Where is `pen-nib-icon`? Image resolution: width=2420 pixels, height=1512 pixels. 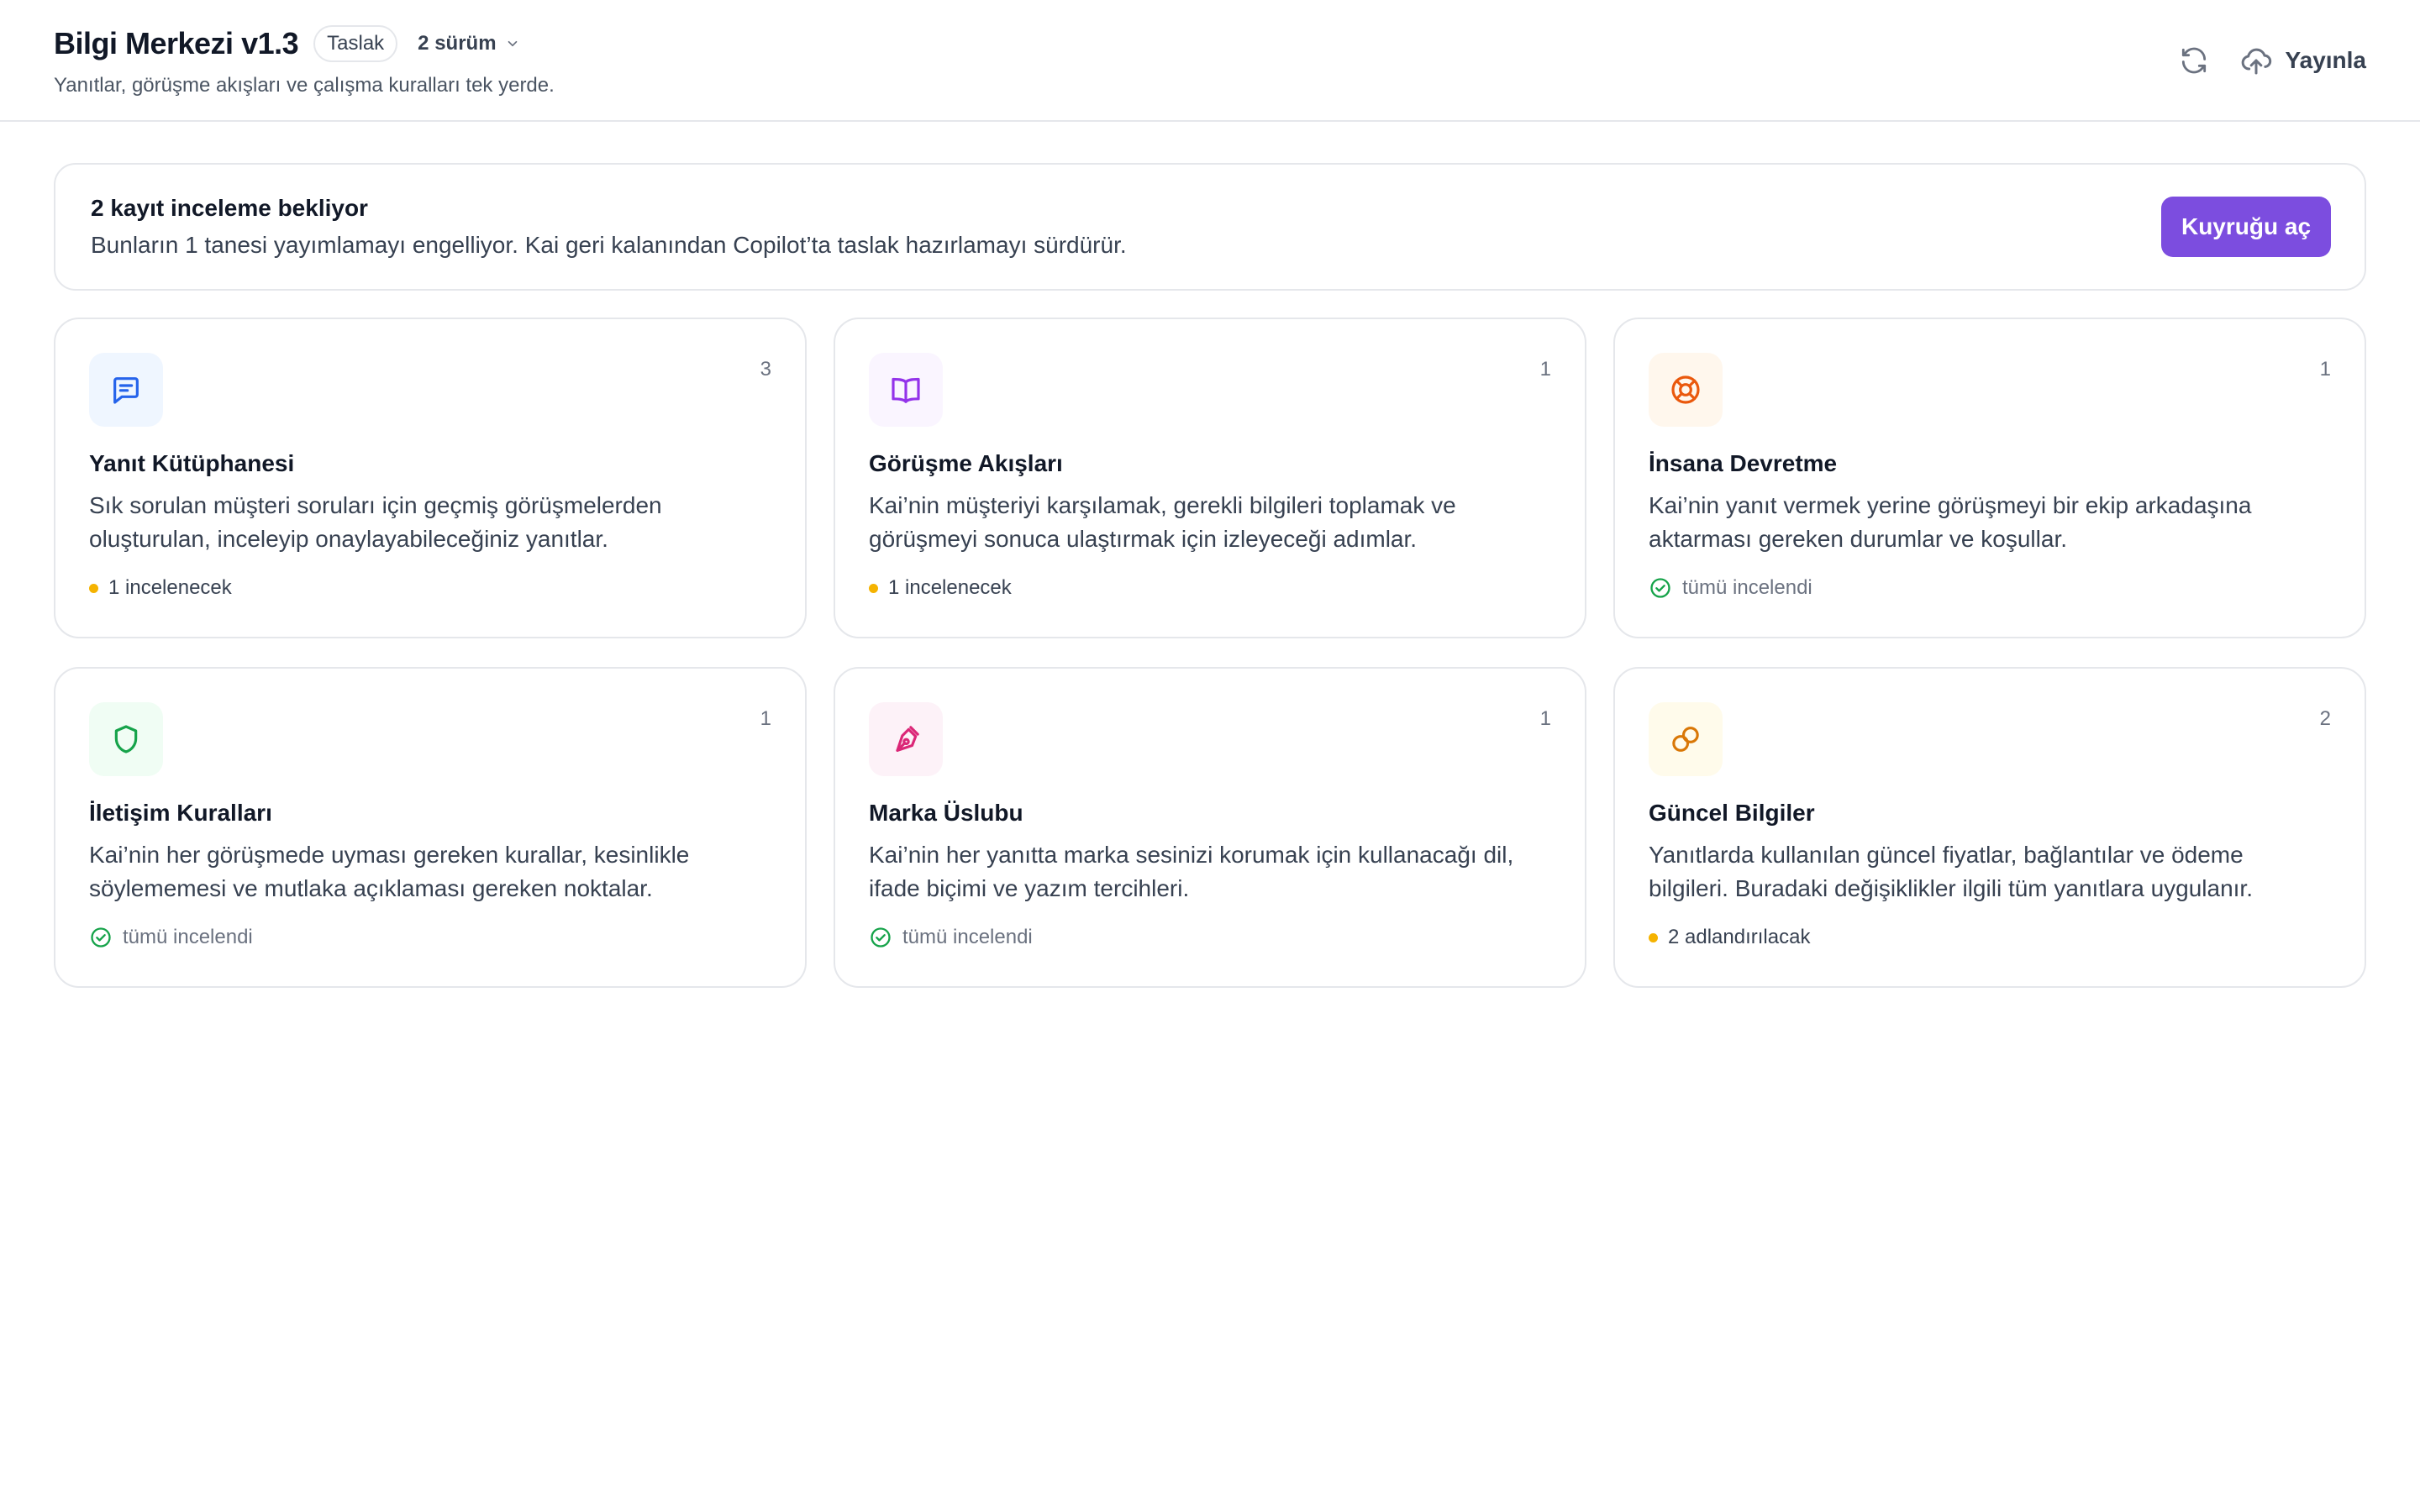
pen-nib-icon is located at coordinates (907, 739).